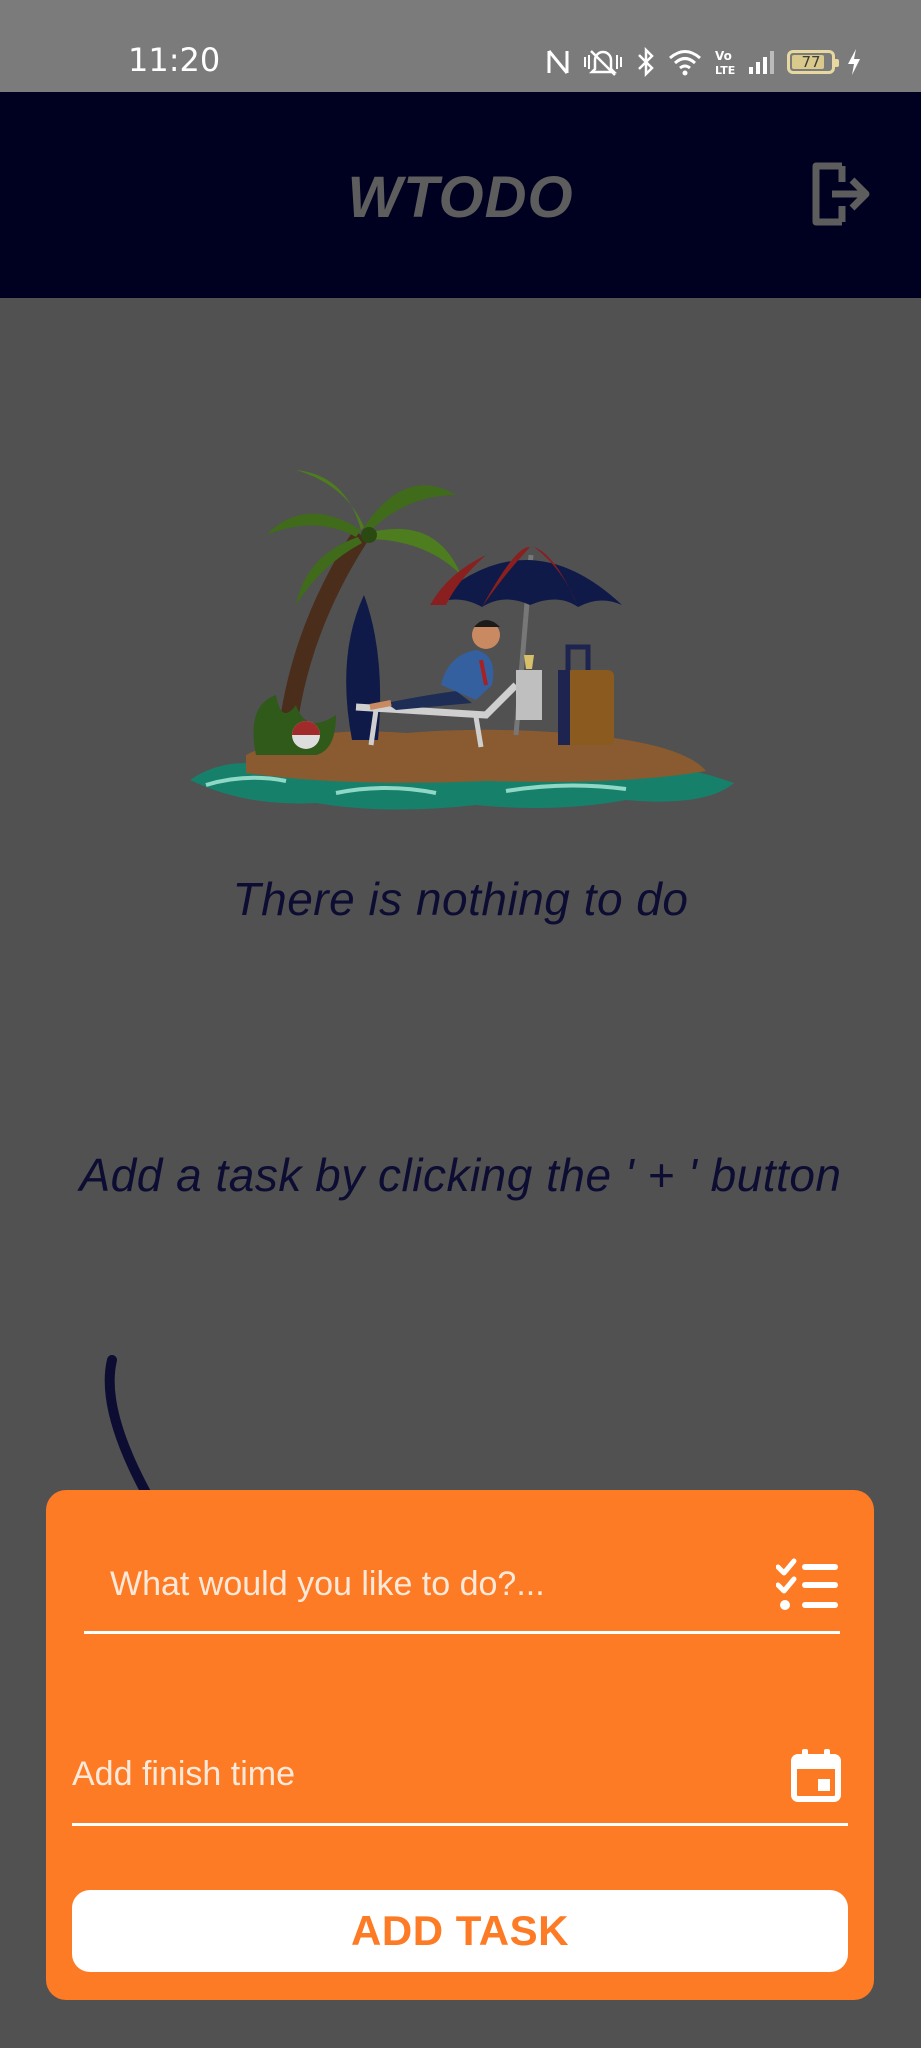 This screenshot has width=921, height=2048. I want to click on checklist-icon, so click(808, 1585).